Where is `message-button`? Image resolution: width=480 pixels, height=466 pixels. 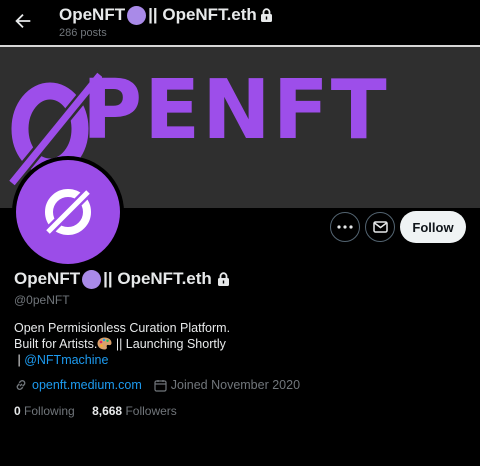
message-button is located at coordinates (380, 227).